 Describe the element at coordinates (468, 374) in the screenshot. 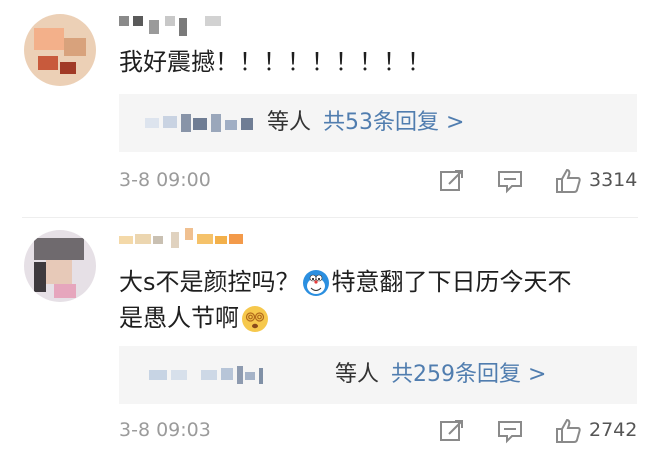

I see `reply-count-link: 共259条回复 >` at that location.